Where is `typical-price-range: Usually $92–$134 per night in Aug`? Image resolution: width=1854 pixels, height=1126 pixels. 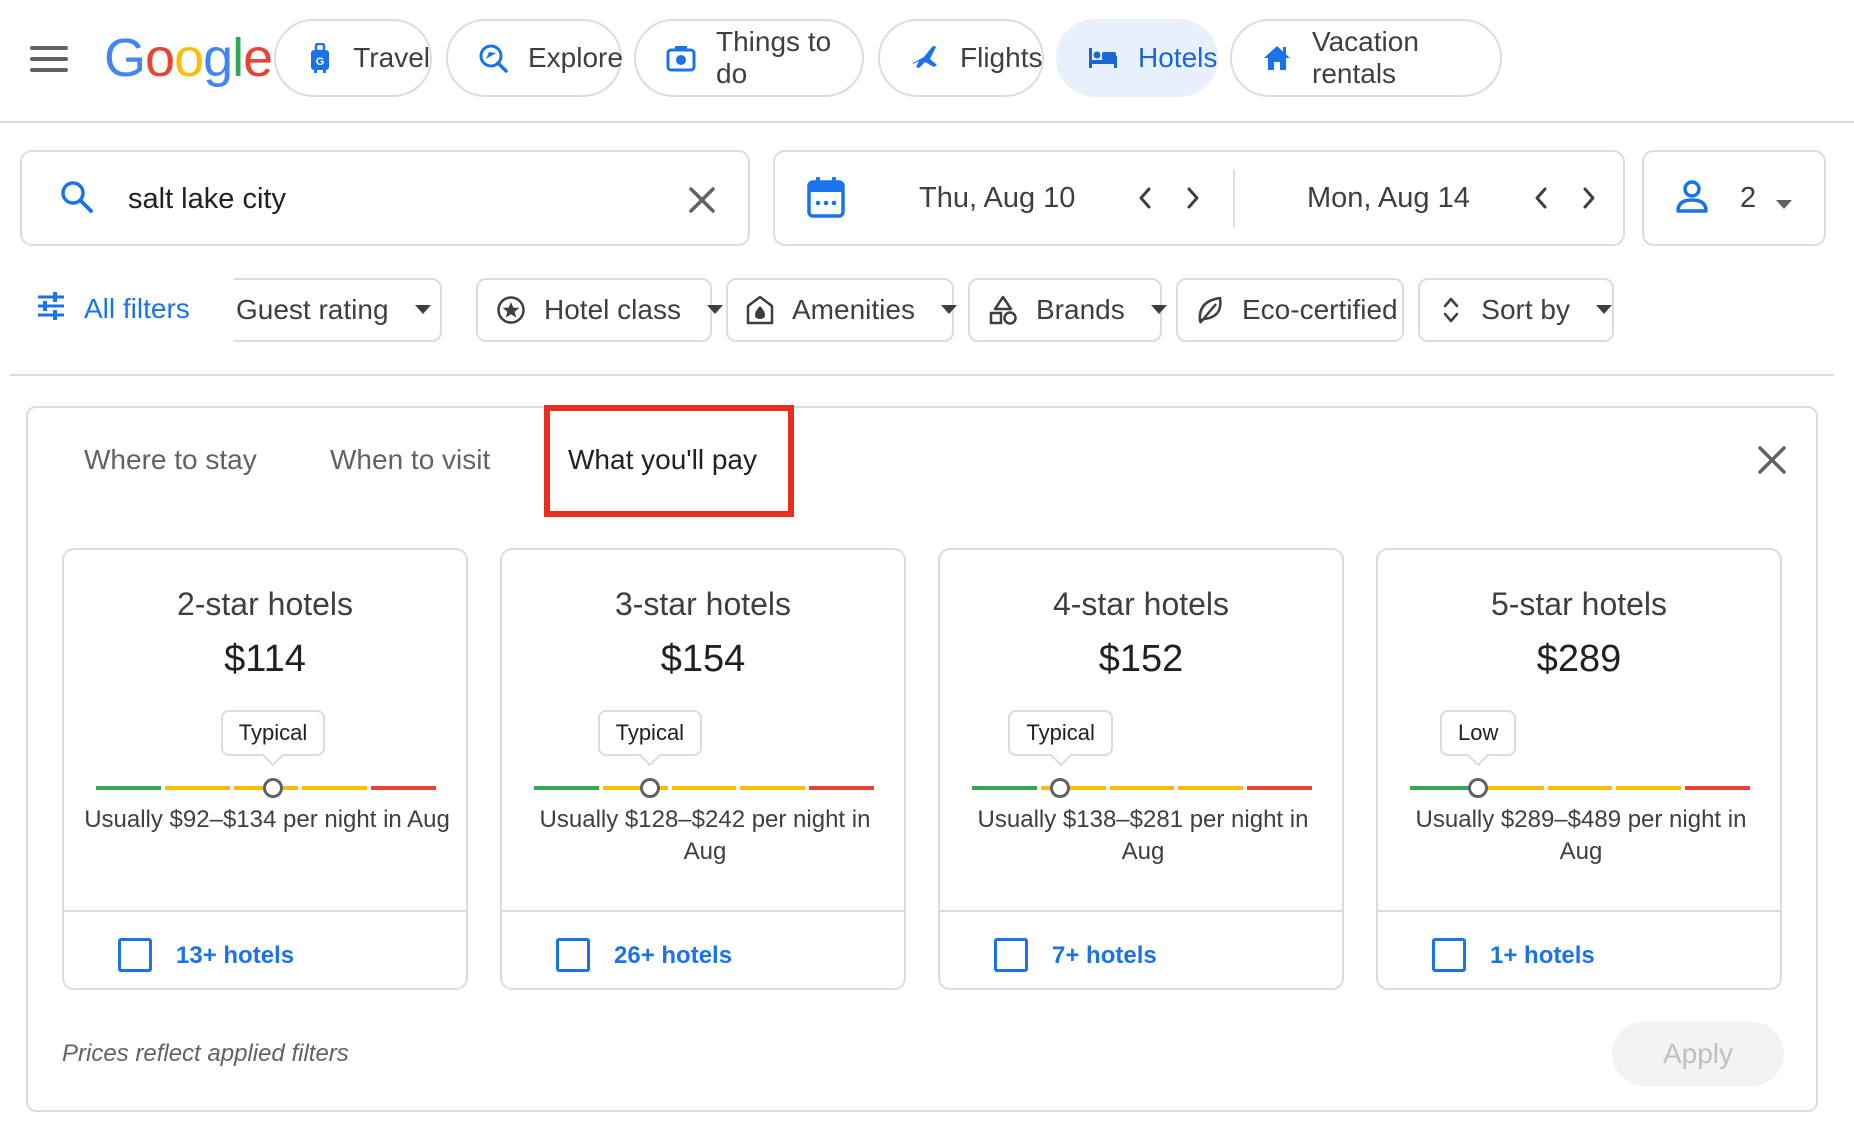 typical-price-range: Usually $92–$134 per night in Aug is located at coordinates (267, 819).